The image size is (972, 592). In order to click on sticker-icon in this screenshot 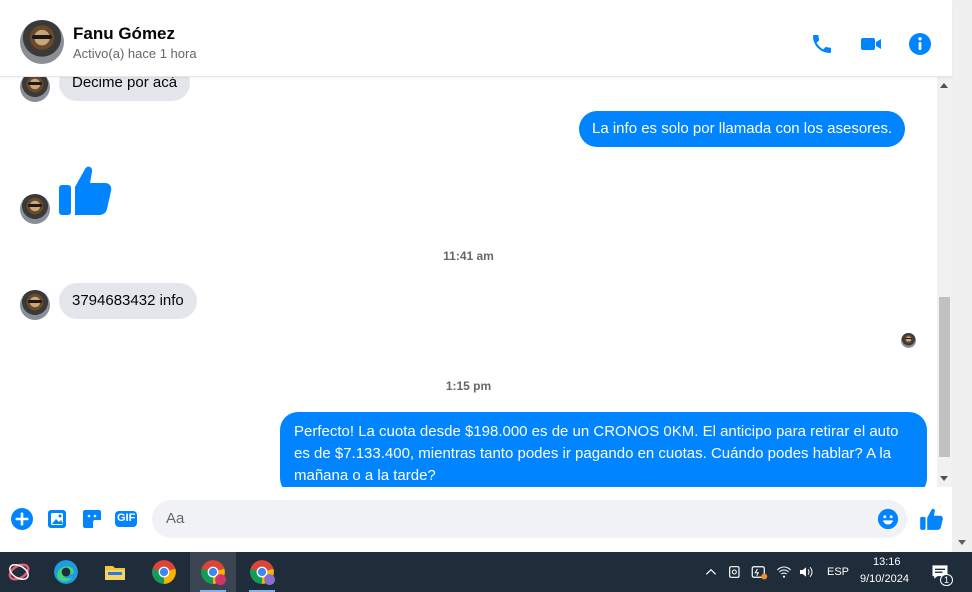, I will do `click(92, 519)`.